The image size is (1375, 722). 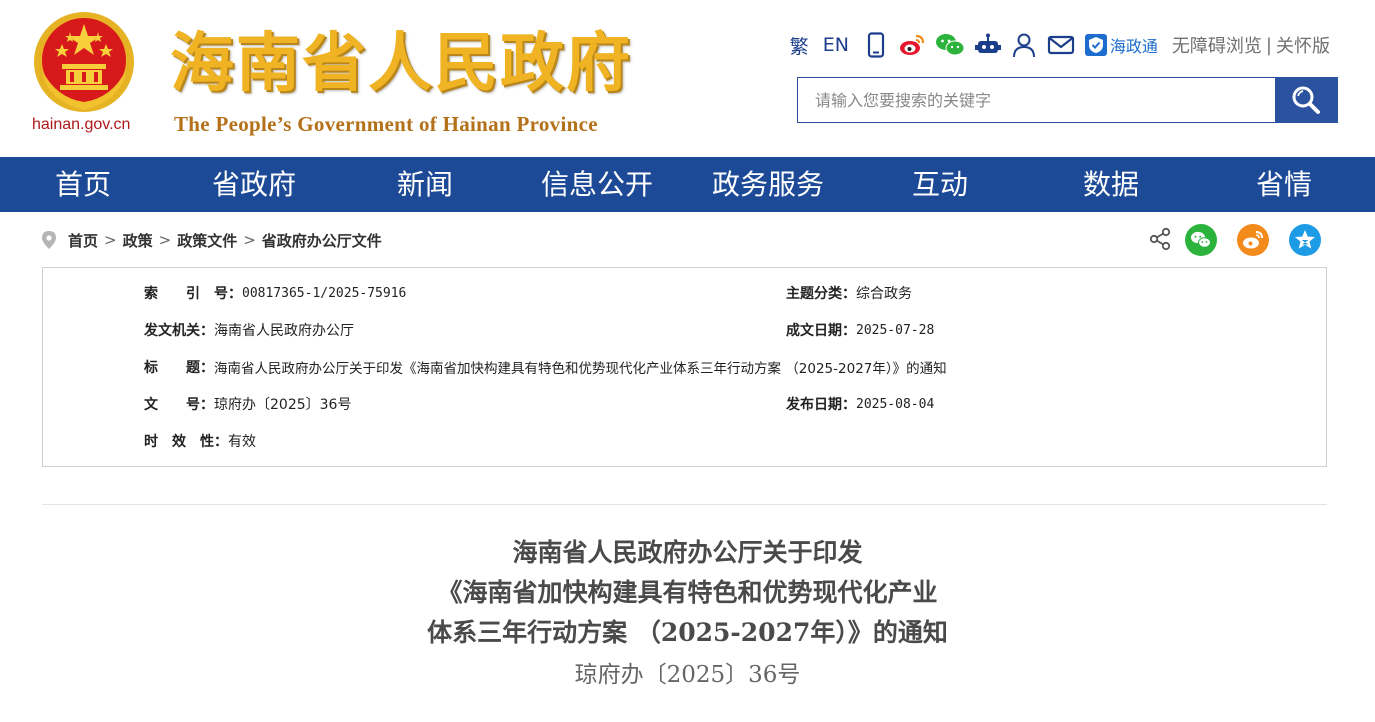 I want to click on info-validity: 时 效 性： 有效, so click(x=200, y=441).